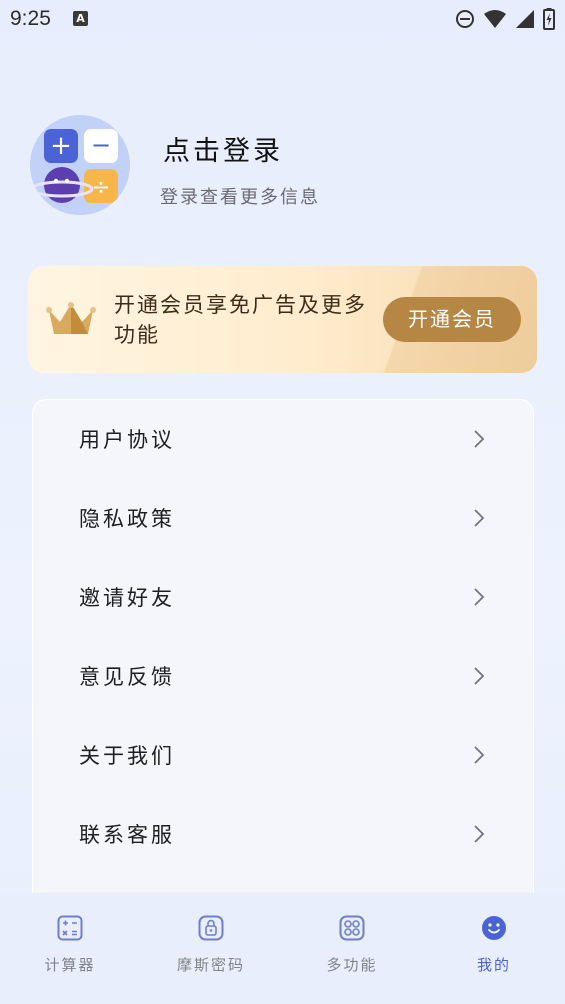 The height and width of the screenshot is (1004, 565). What do you see at coordinates (284, 518) in the screenshot?
I see `menu-item-privacy-policy: 隐私政策` at bounding box center [284, 518].